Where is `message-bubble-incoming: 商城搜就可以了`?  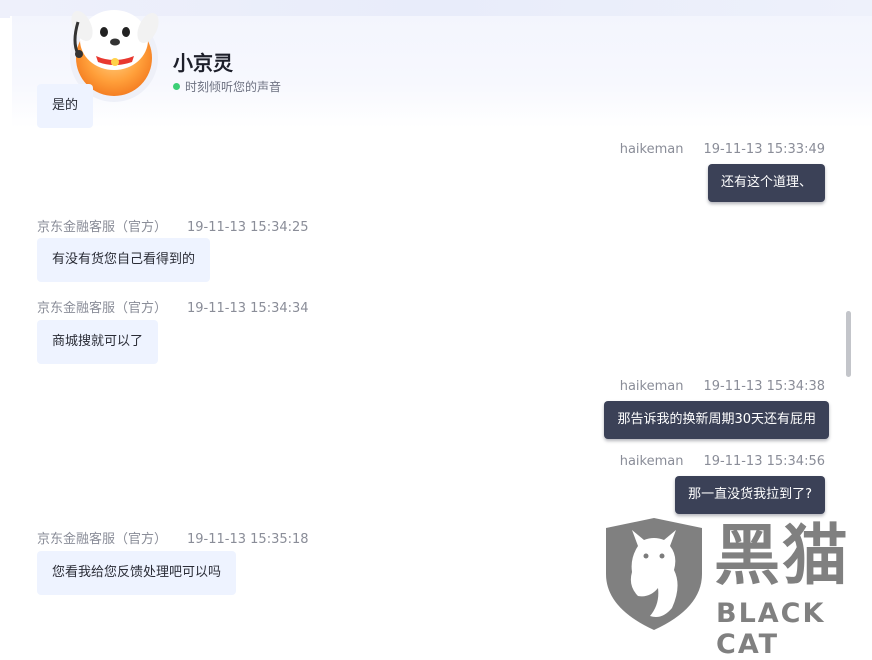
message-bubble-incoming: 商城搜就可以了 is located at coordinates (98, 342).